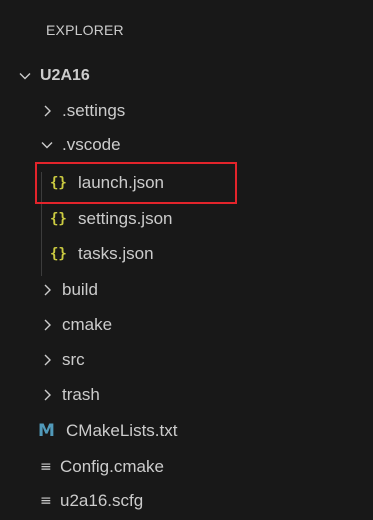 The image size is (373, 520). Describe the element at coordinates (85, 30) in the screenshot. I see `explorer-title: EXPLORER` at that location.